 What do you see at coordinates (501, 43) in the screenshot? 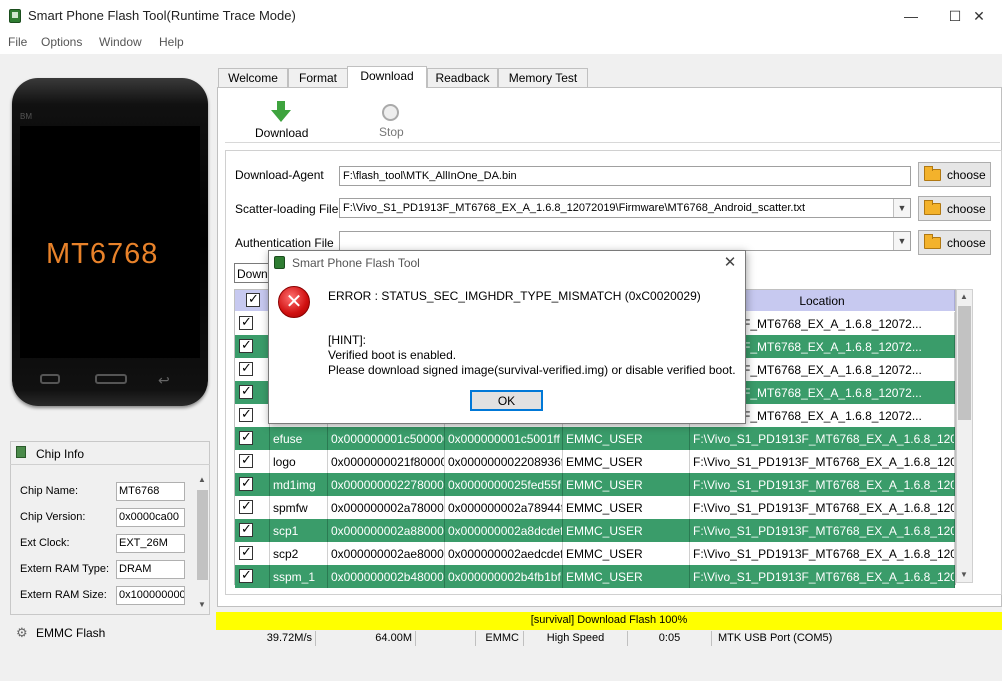
I see `menu-bar` at bounding box center [501, 43].